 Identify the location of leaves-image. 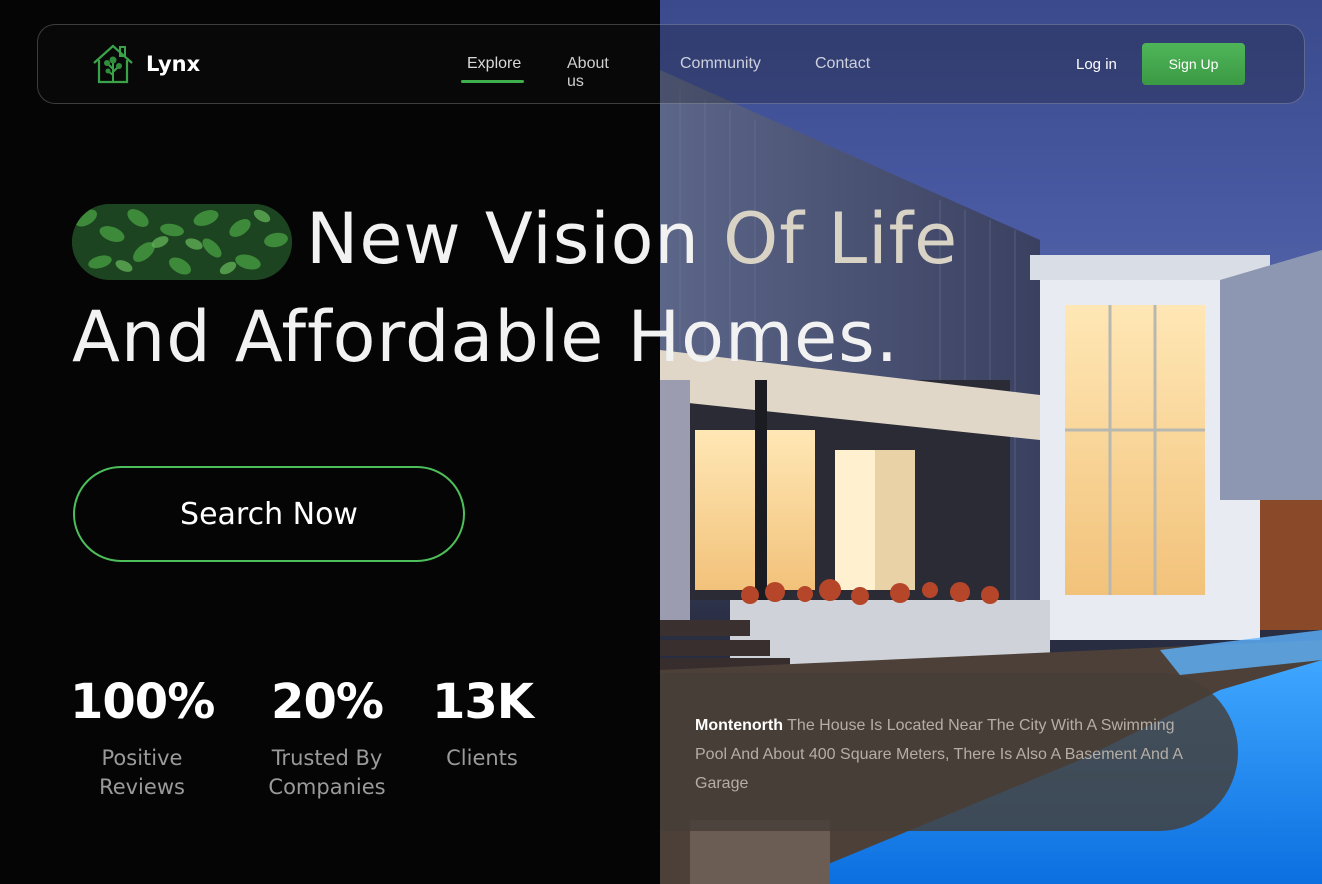
(182, 242).